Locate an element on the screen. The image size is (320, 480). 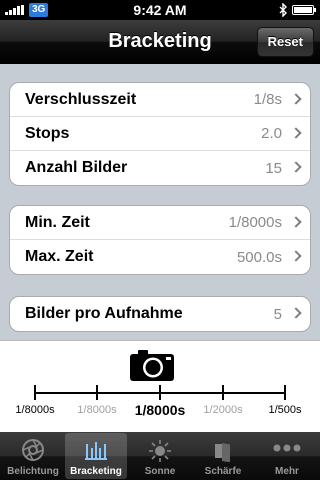
bluetooth-icon is located at coordinates (283, 10).